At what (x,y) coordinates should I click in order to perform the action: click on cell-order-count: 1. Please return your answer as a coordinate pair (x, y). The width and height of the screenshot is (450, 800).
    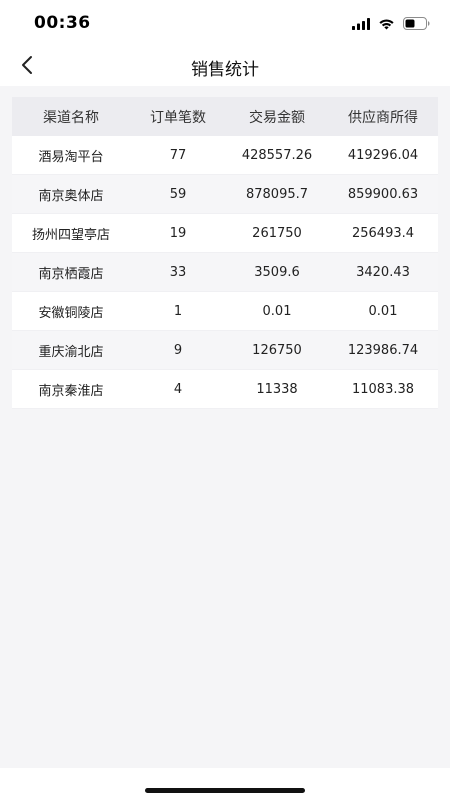
    Looking at the image, I should click on (178, 311).